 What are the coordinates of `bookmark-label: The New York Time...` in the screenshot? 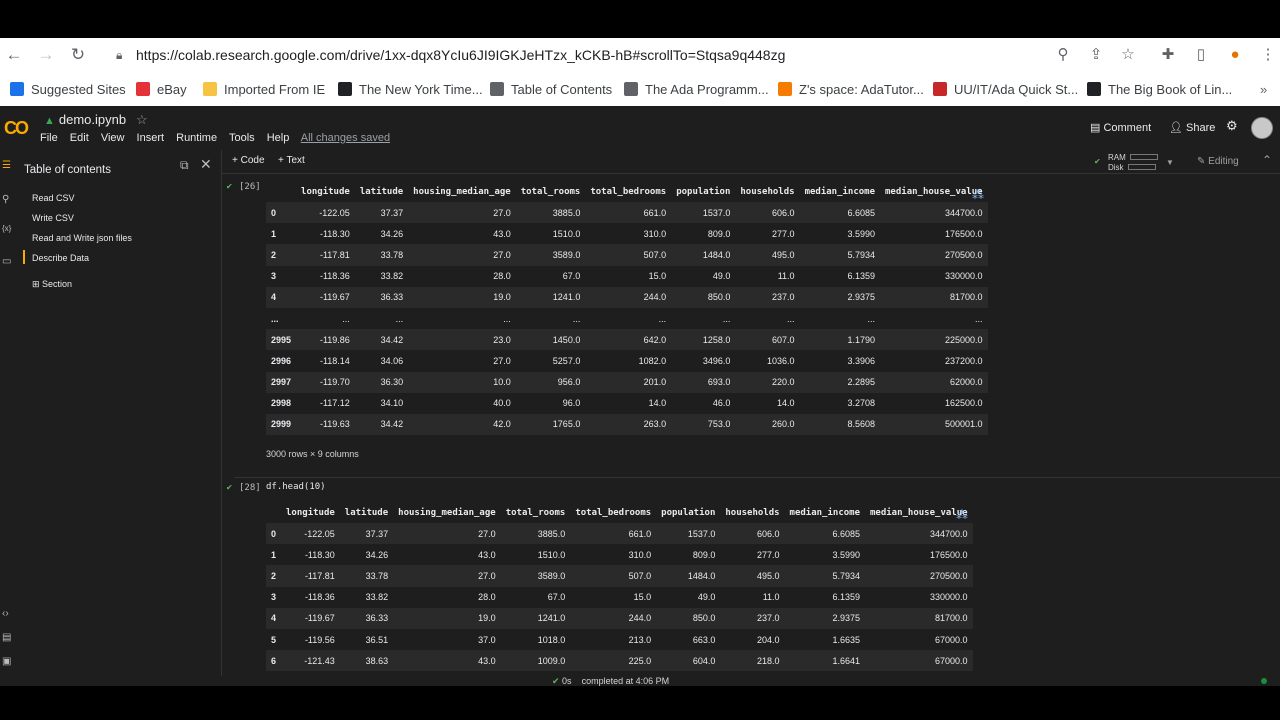 It's located at (421, 89).